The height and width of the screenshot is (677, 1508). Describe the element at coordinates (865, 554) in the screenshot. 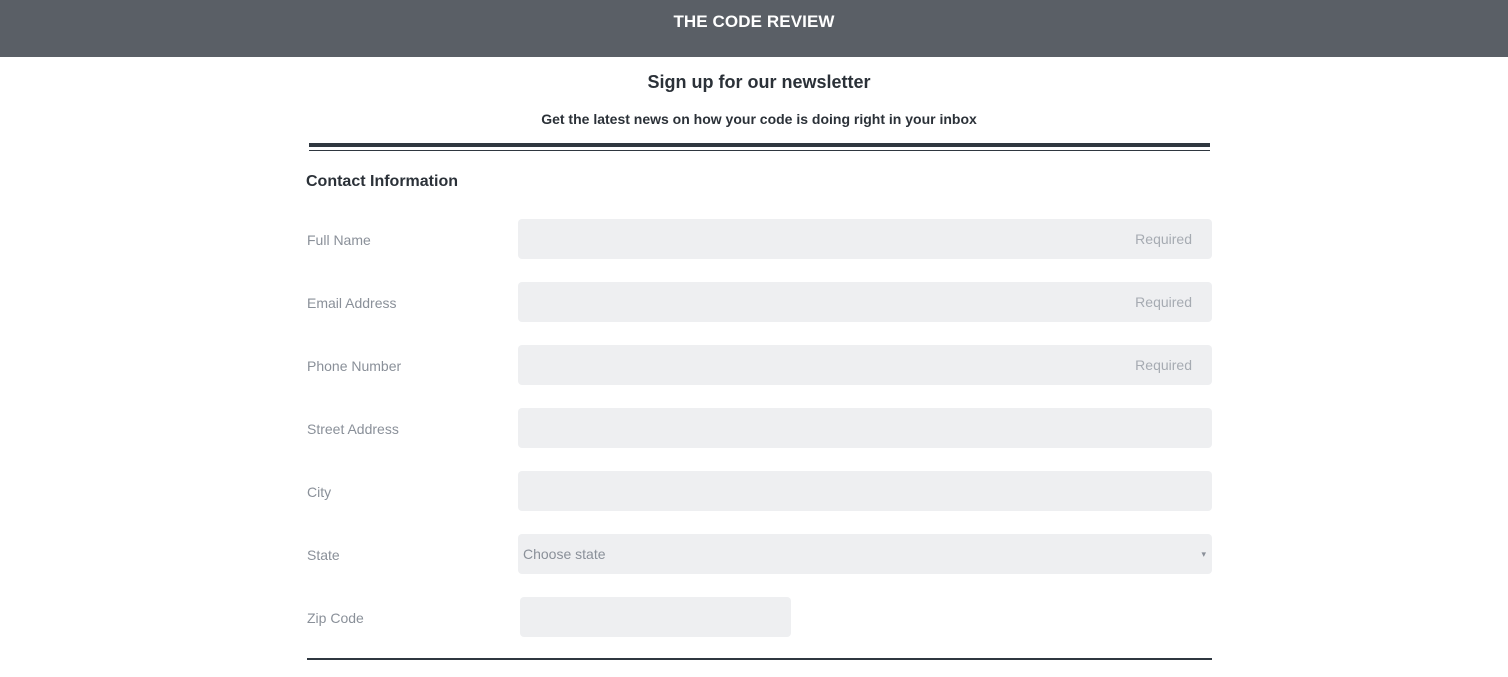

I see `state-select: Choose state ▾` at that location.